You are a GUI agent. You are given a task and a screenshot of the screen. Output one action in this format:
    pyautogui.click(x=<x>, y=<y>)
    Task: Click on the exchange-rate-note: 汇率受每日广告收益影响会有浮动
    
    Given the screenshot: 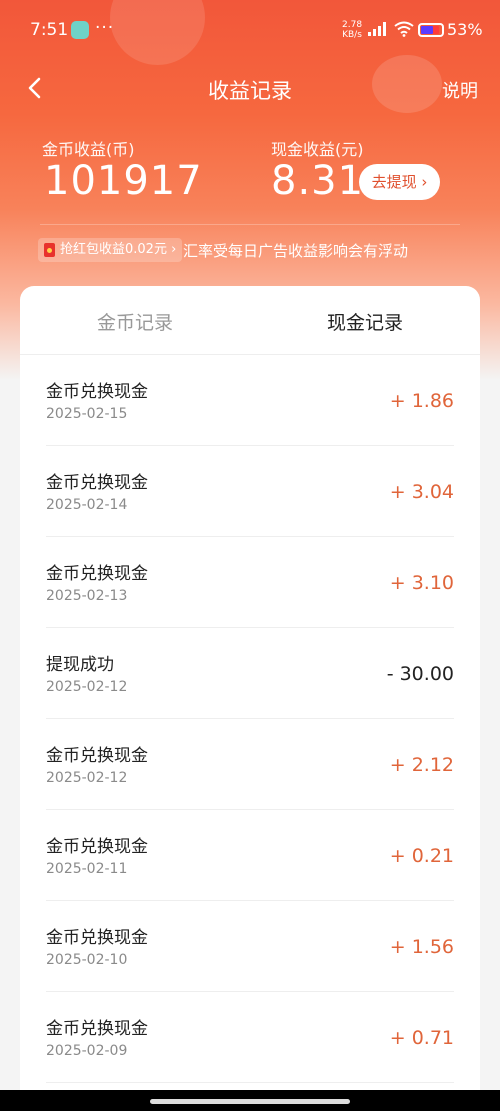 What is the action you would take?
    pyautogui.click(x=296, y=251)
    